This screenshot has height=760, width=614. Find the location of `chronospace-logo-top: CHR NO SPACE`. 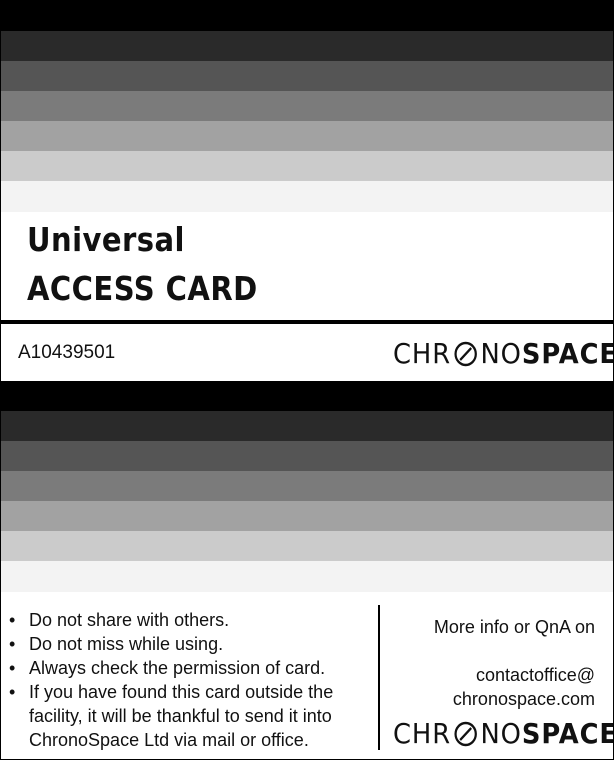

chronospace-logo-top: CHR NO SPACE is located at coordinates (503, 353).